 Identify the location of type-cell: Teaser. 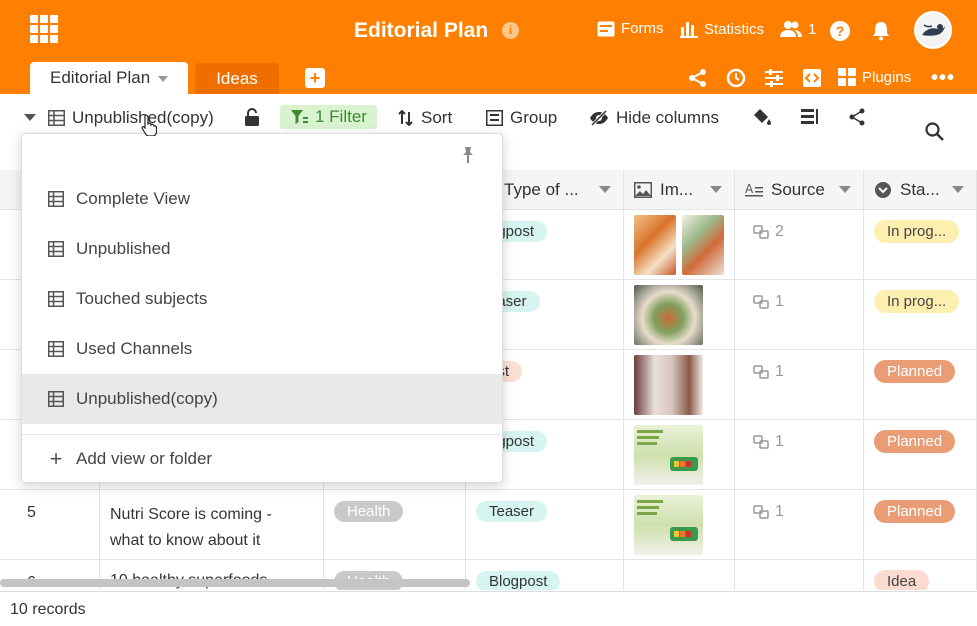
(545, 525).